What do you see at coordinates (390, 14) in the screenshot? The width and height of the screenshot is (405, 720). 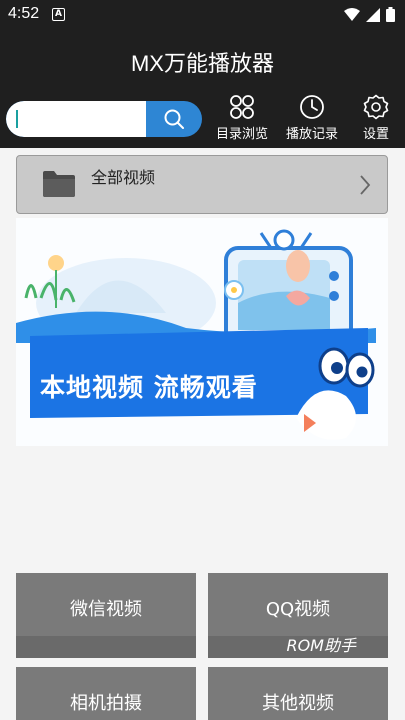 I see `battery-icon` at bounding box center [390, 14].